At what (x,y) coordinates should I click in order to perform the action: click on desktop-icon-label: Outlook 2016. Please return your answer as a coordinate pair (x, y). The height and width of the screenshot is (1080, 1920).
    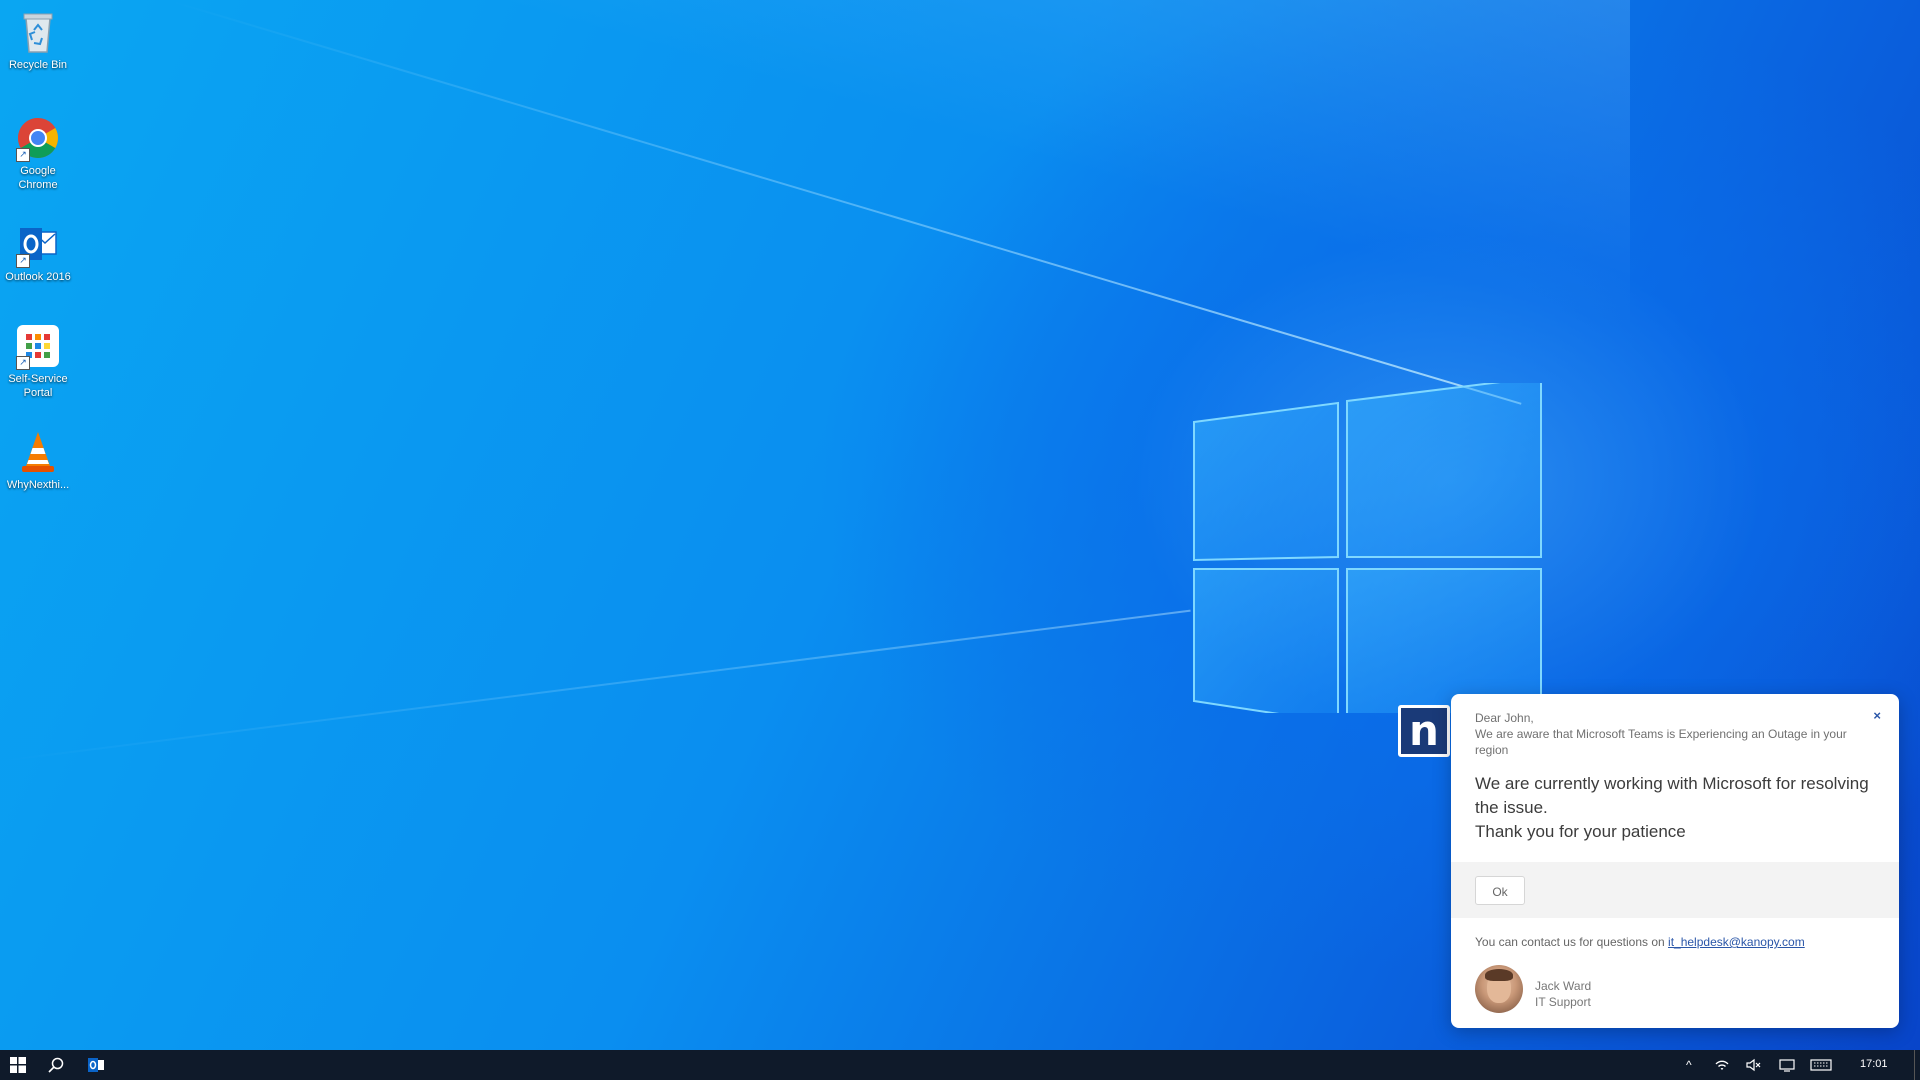
    Looking at the image, I should click on (38, 277).